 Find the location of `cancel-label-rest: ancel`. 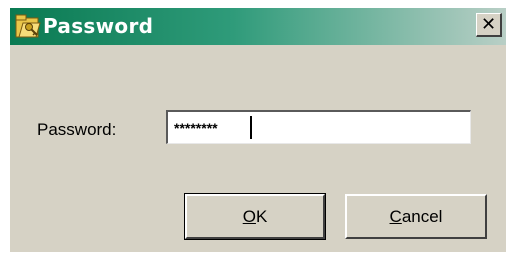

cancel-label-rest: ancel is located at coordinates (422, 216).